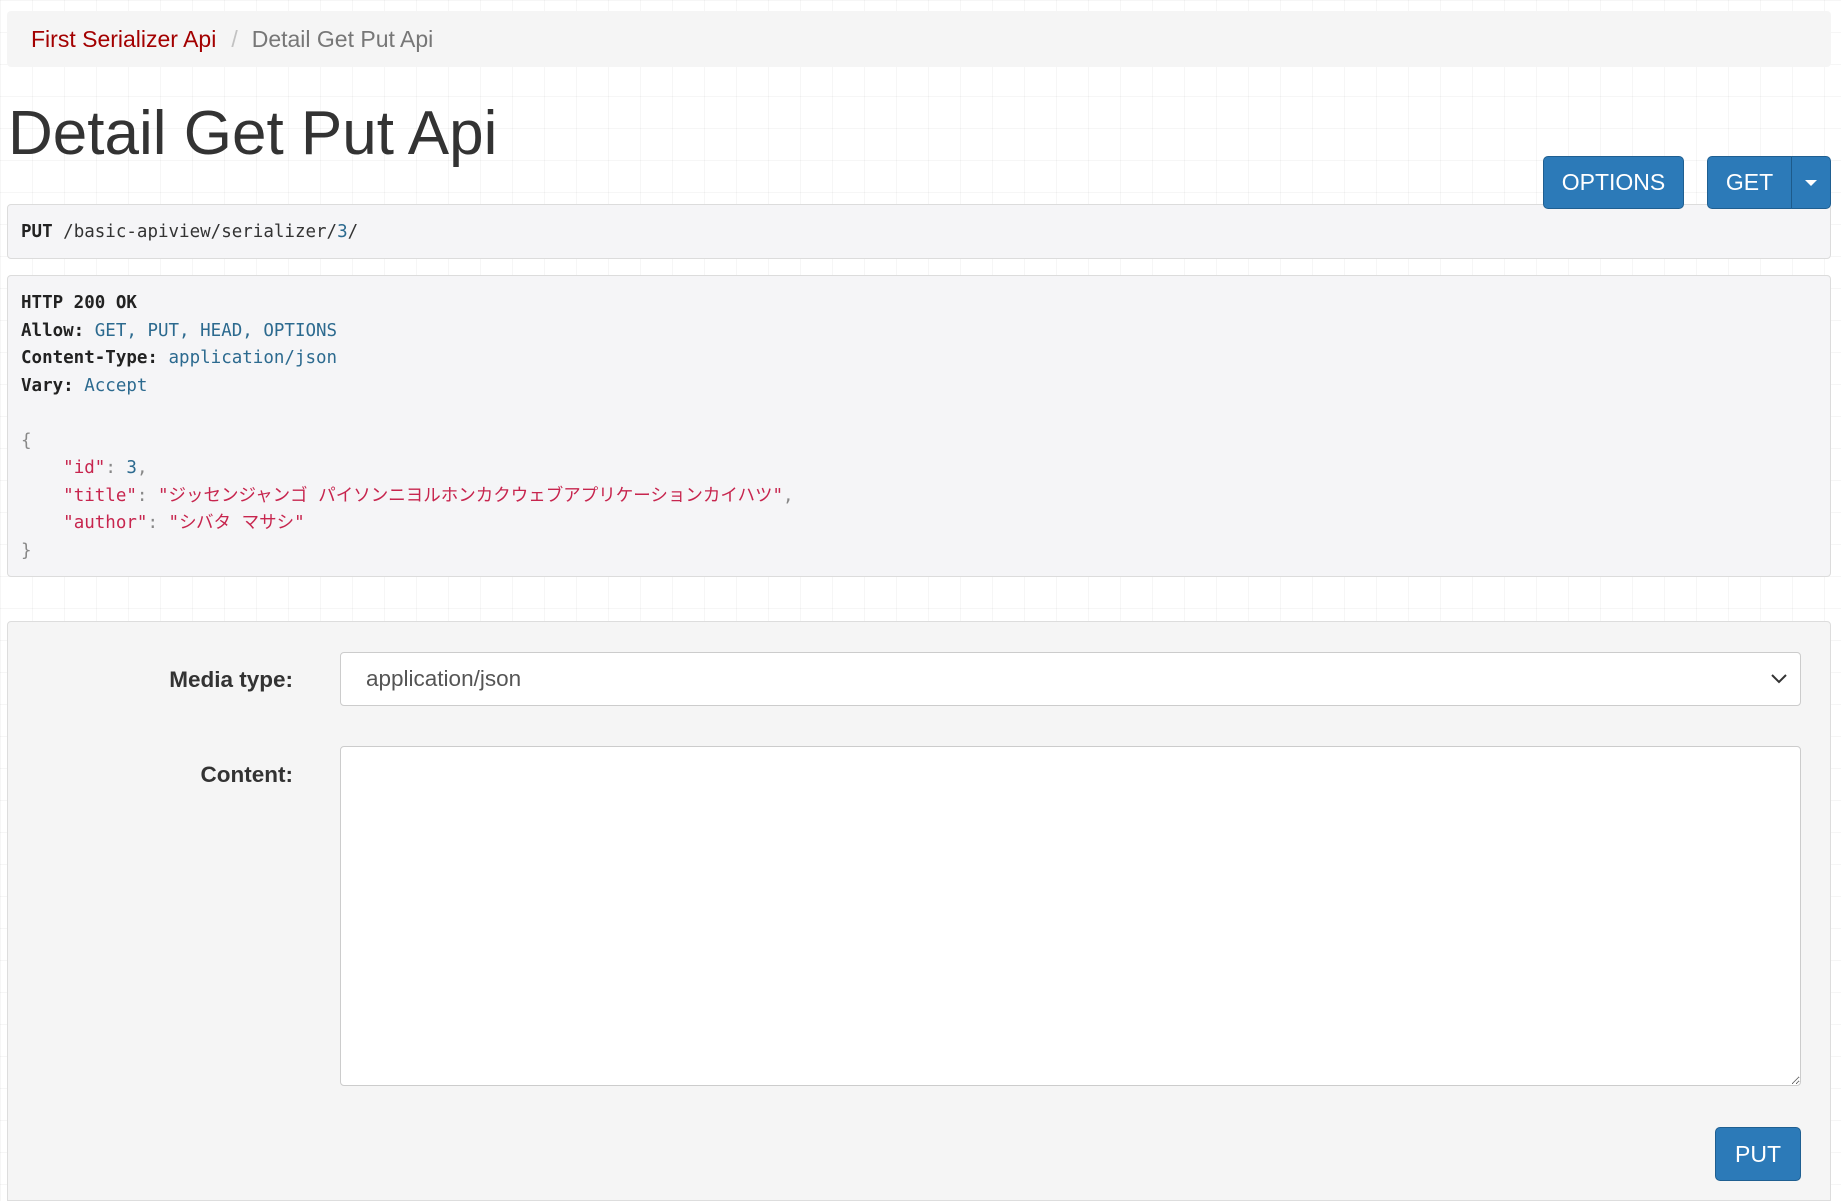  What do you see at coordinates (131, 468) in the screenshot?
I see `json-value-id: 3` at bounding box center [131, 468].